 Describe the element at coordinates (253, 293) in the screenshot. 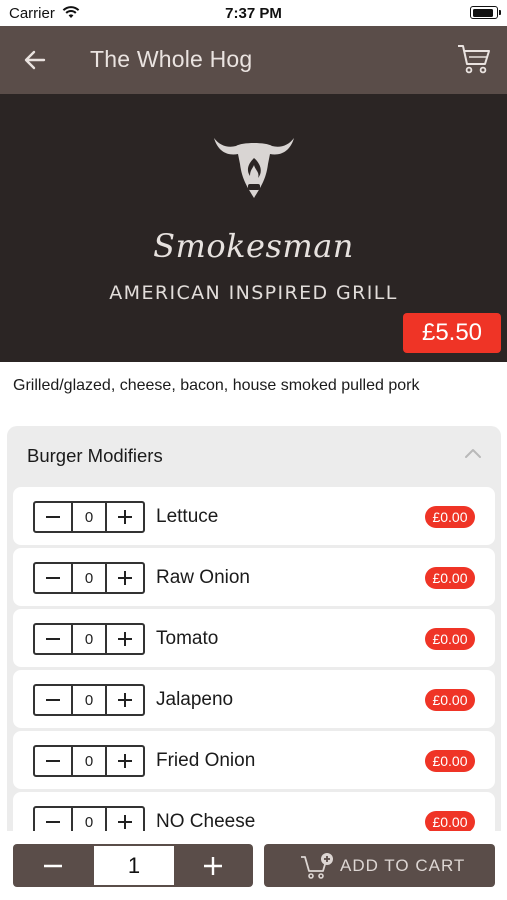

I see `brand-tagline: AMERICAN INSPIRED GRILL` at that location.